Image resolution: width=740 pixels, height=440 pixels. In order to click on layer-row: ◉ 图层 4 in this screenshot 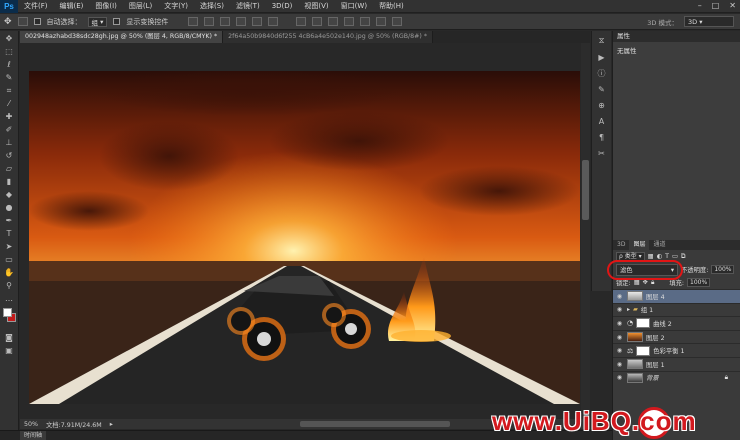, I will do `click(676, 296)`.